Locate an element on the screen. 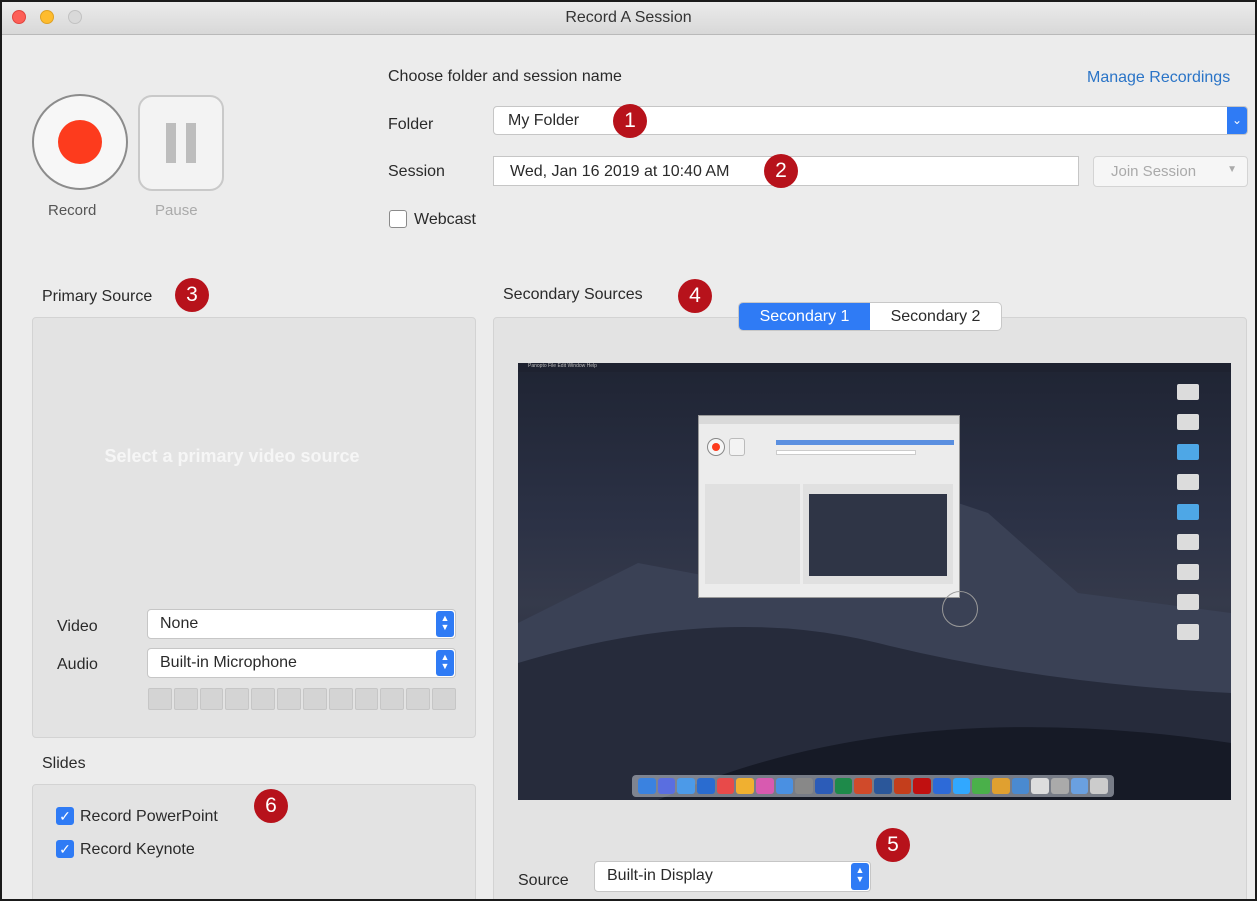 The width and height of the screenshot is (1257, 901). secondary-tabs: Secondary 1 Secondary 2 is located at coordinates (870, 316).